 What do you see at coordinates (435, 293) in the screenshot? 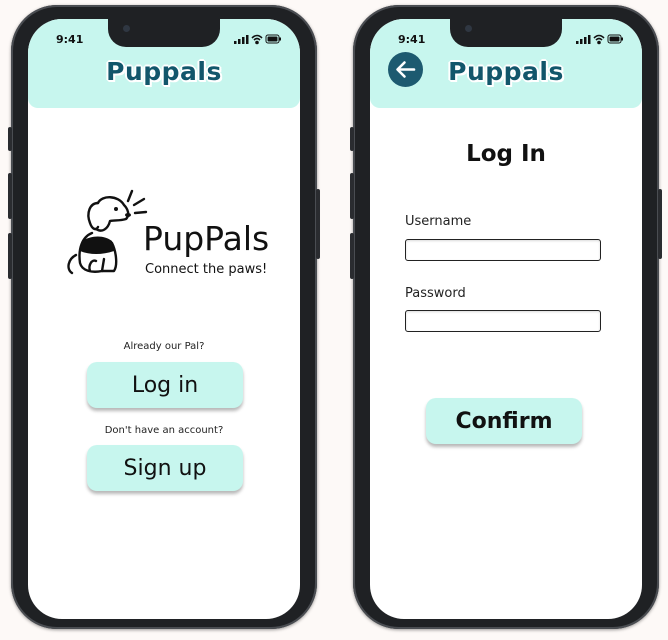
I see `password-label: Password` at bounding box center [435, 293].